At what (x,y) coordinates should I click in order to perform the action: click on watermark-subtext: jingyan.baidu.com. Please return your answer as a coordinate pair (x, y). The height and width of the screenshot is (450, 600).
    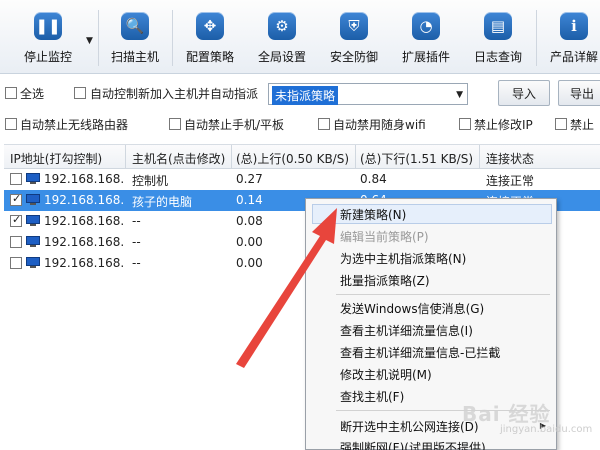
    Looking at the image, I should click on (546, 429).